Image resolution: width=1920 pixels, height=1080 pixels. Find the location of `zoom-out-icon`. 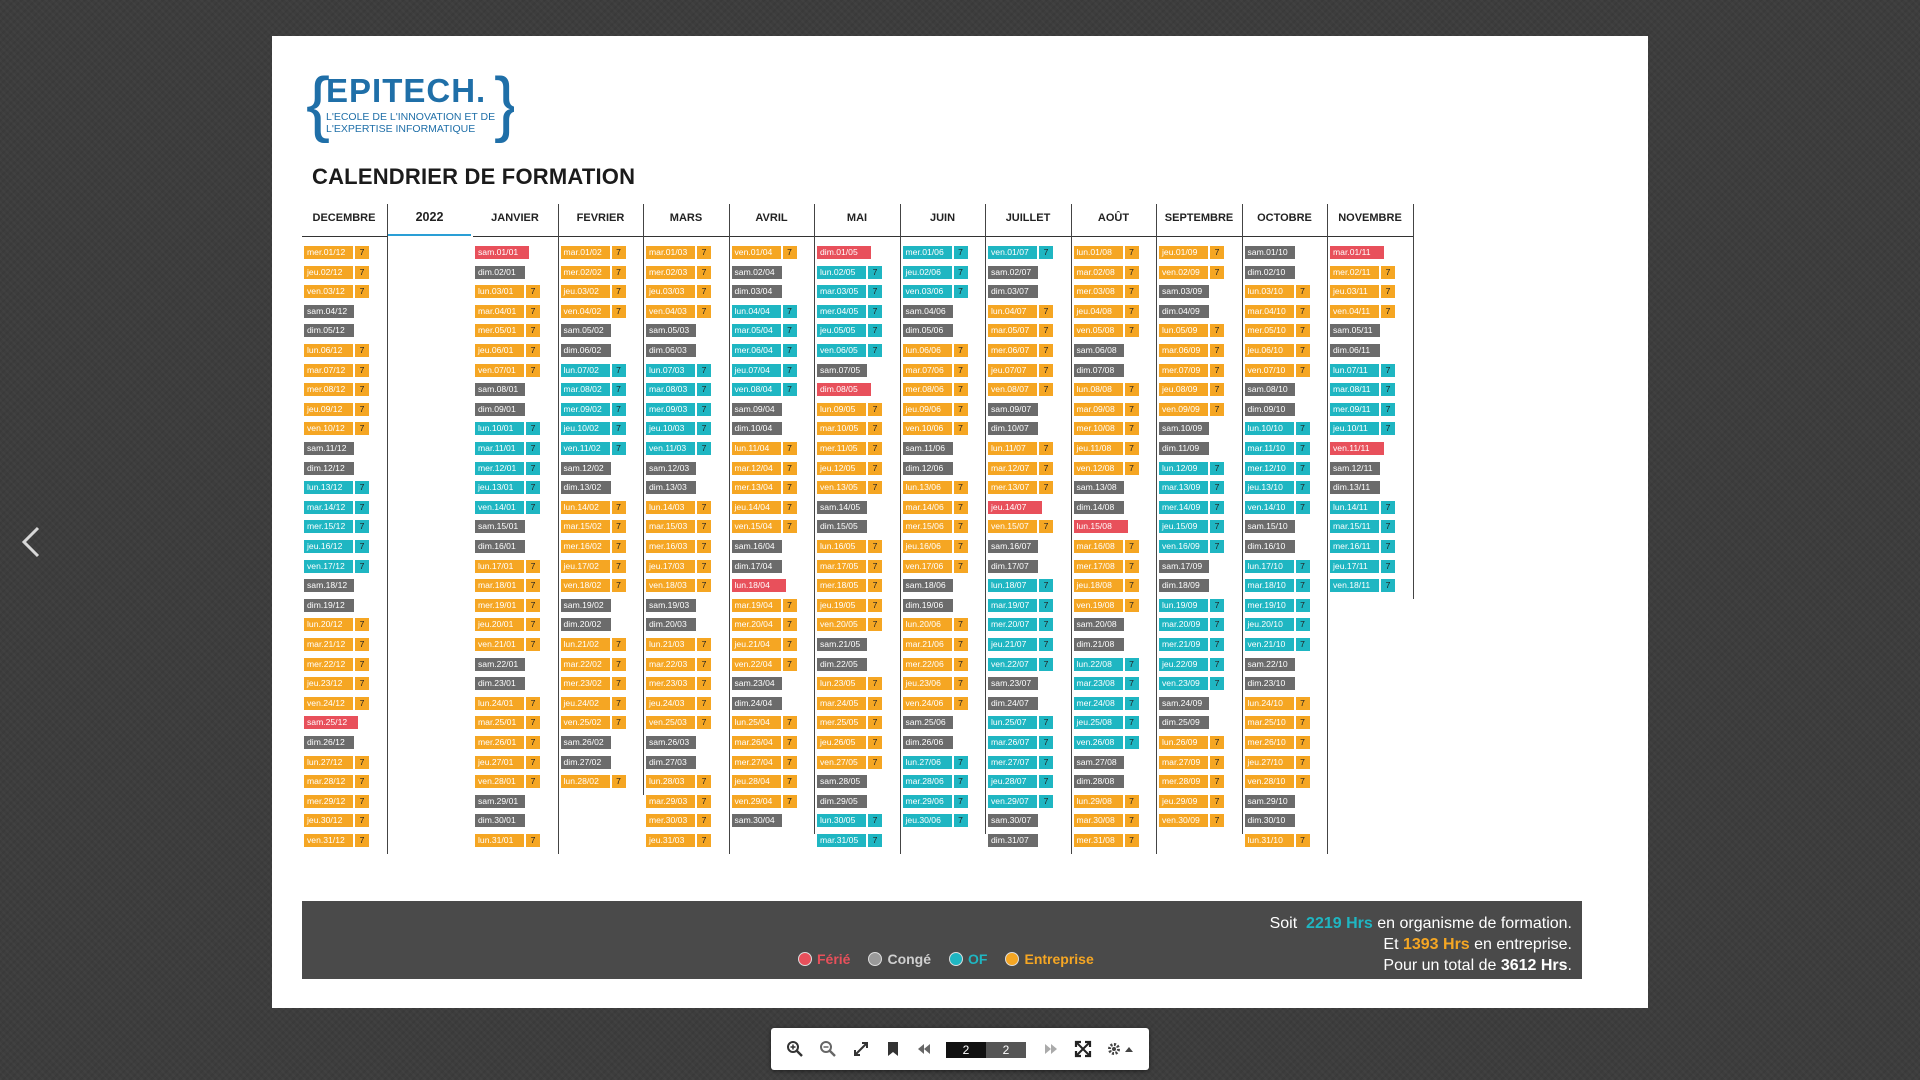

zoom-out-icon is located at coordinates (828, 1049).